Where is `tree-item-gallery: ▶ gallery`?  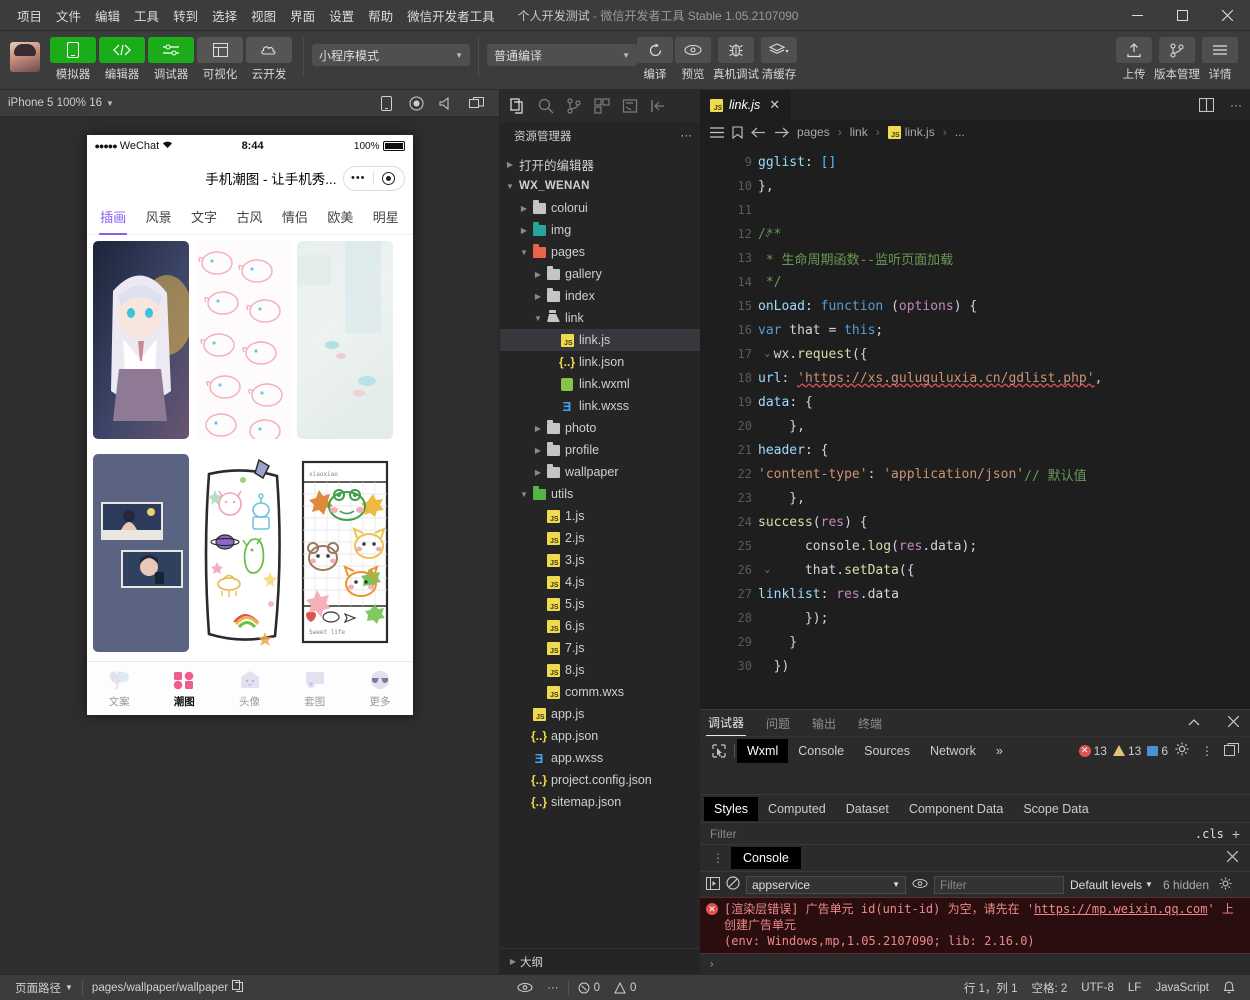
tree-item-gallery: ▶ gallery is located at coordinates (600, 274).